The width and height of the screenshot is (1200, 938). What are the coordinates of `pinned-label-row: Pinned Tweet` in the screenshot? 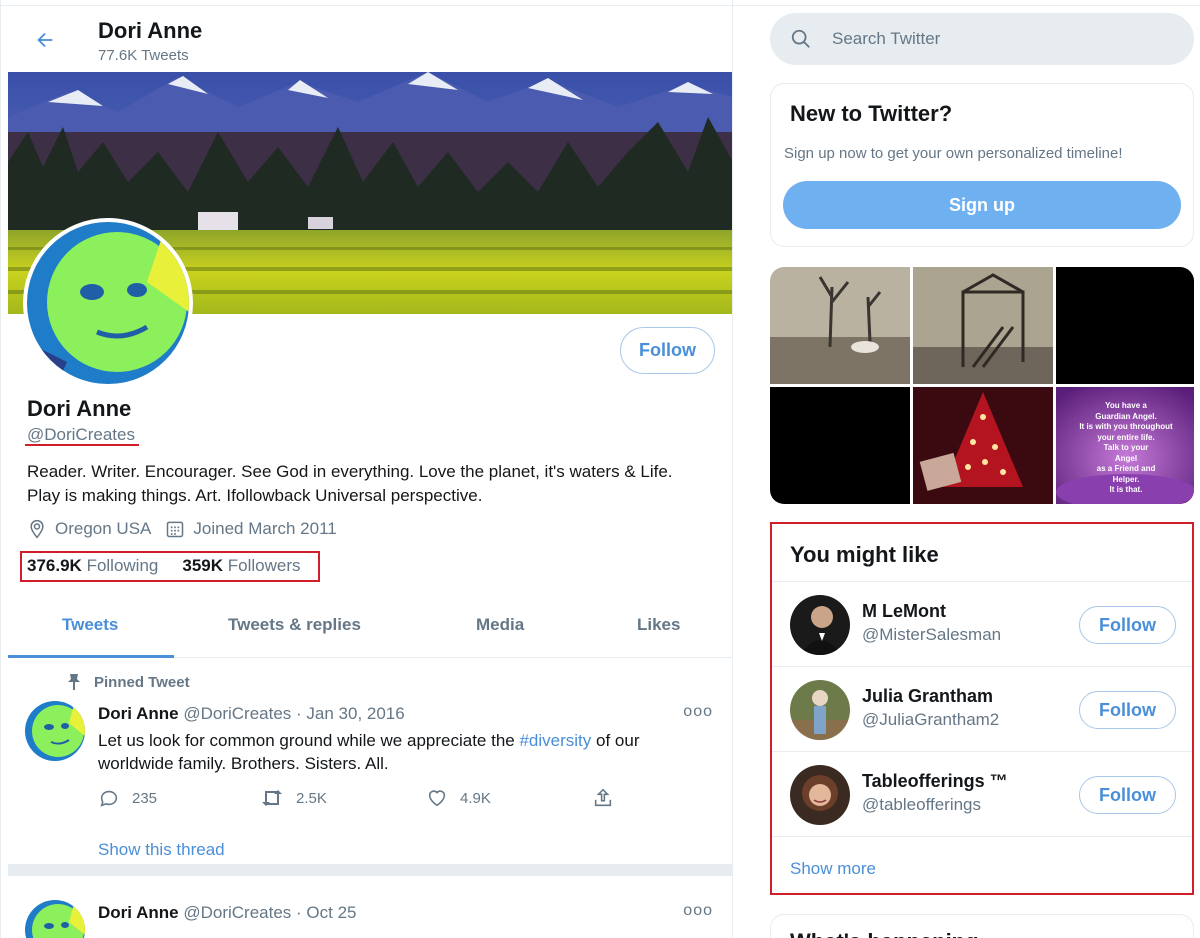 It's located at (128, 682).